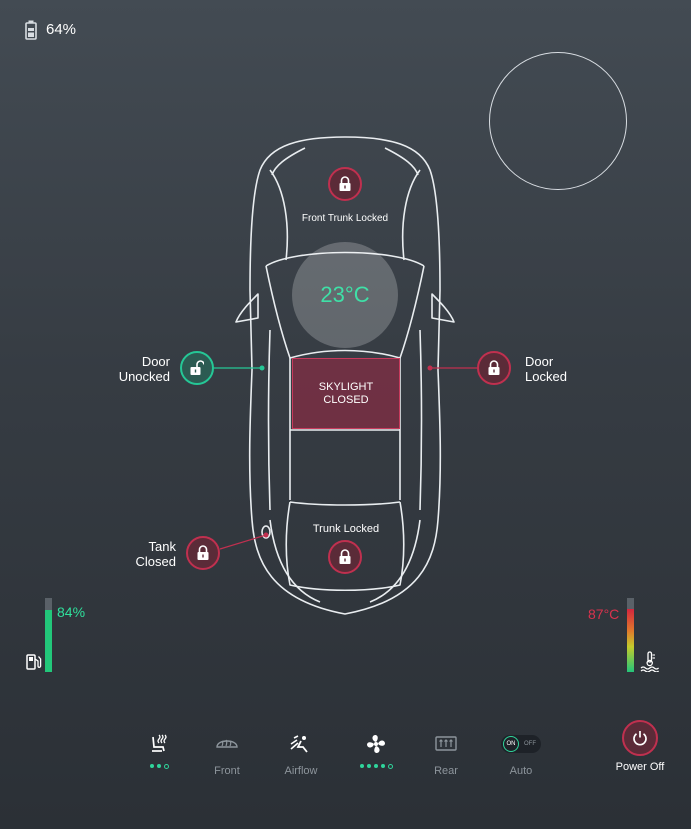 This screenshot has width=691, height=829. Describe the element at coordinates (446, 743) in the screenshot. I see `rear-defrost-icon` at that location.